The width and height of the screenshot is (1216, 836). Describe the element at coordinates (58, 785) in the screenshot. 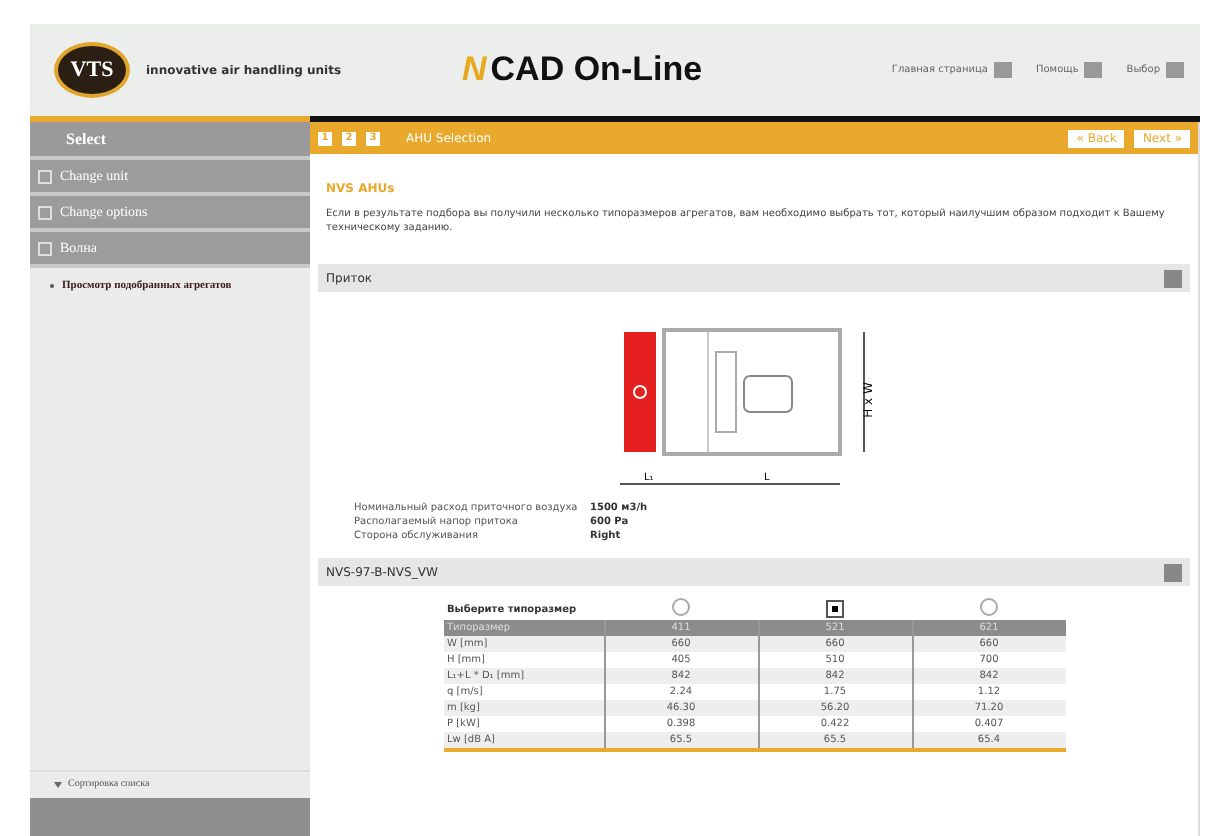

I see `triangle-icon` at that location.